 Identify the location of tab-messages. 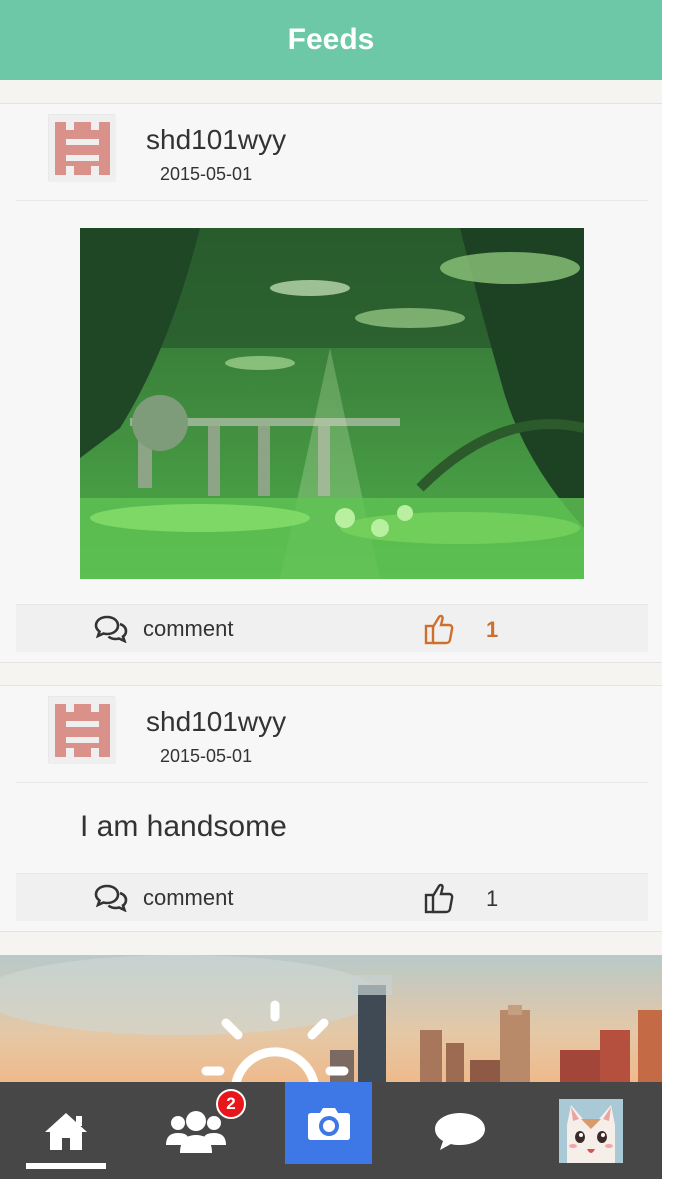
(460, 1130).